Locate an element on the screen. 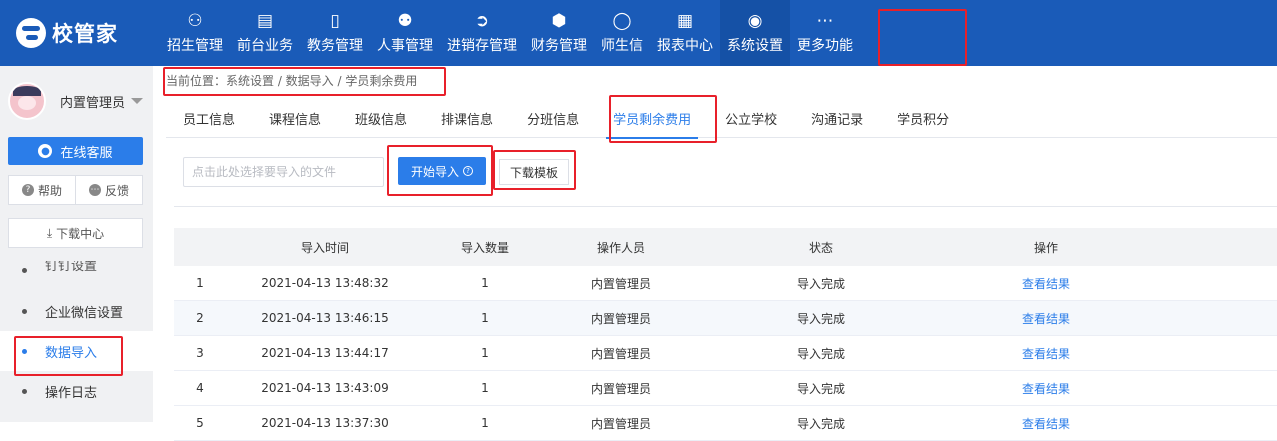 This screenshot has width=1277, height=441. tab-schedule: 排课信息 is located at coordinates (467, 118).